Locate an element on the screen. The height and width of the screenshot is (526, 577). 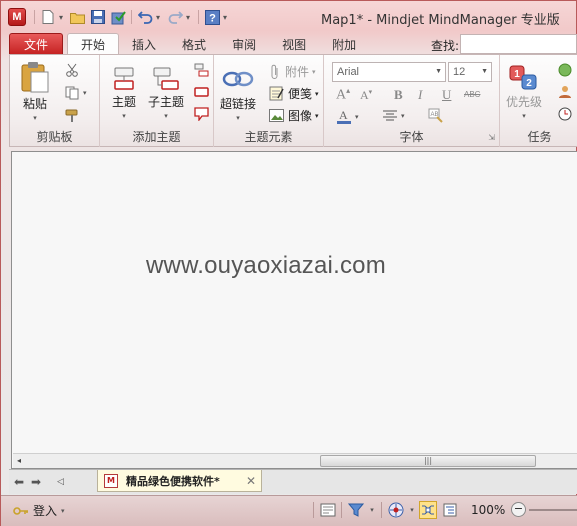
boundary-icon is located at coordinates (201, 92).